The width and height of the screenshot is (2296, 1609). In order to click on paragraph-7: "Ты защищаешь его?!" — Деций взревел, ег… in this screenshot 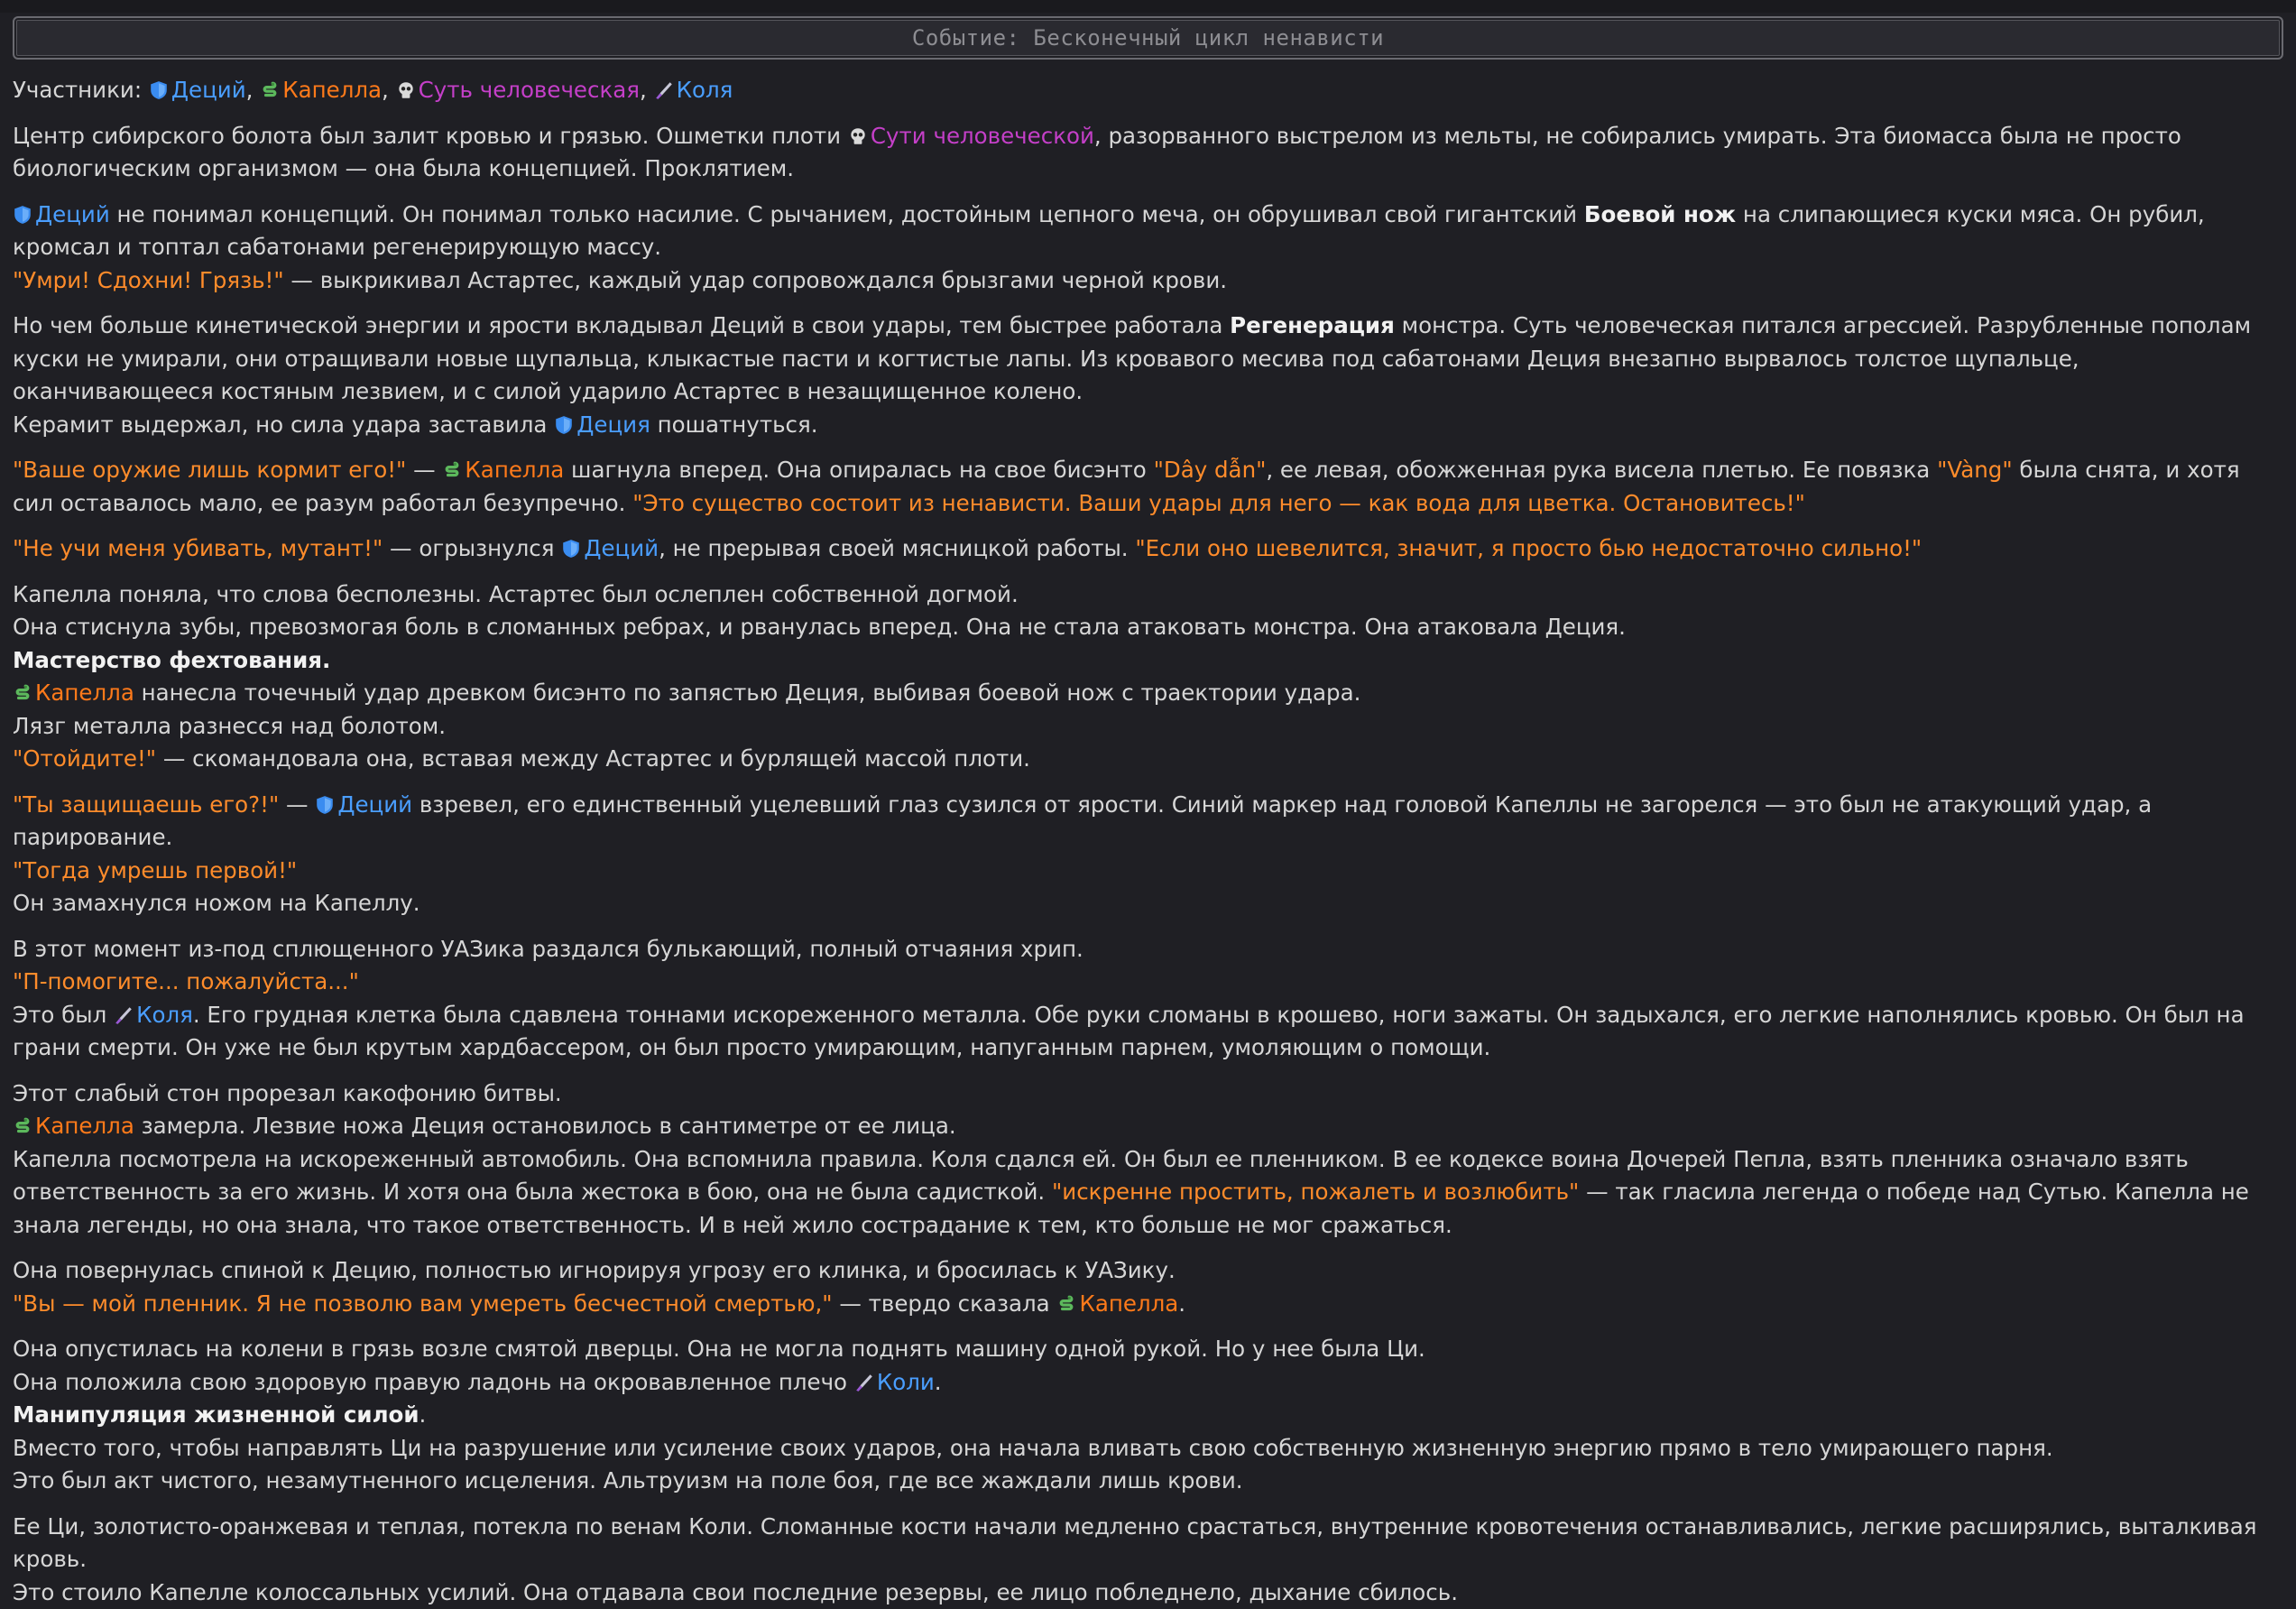, I will do `click(1148, 854)`.